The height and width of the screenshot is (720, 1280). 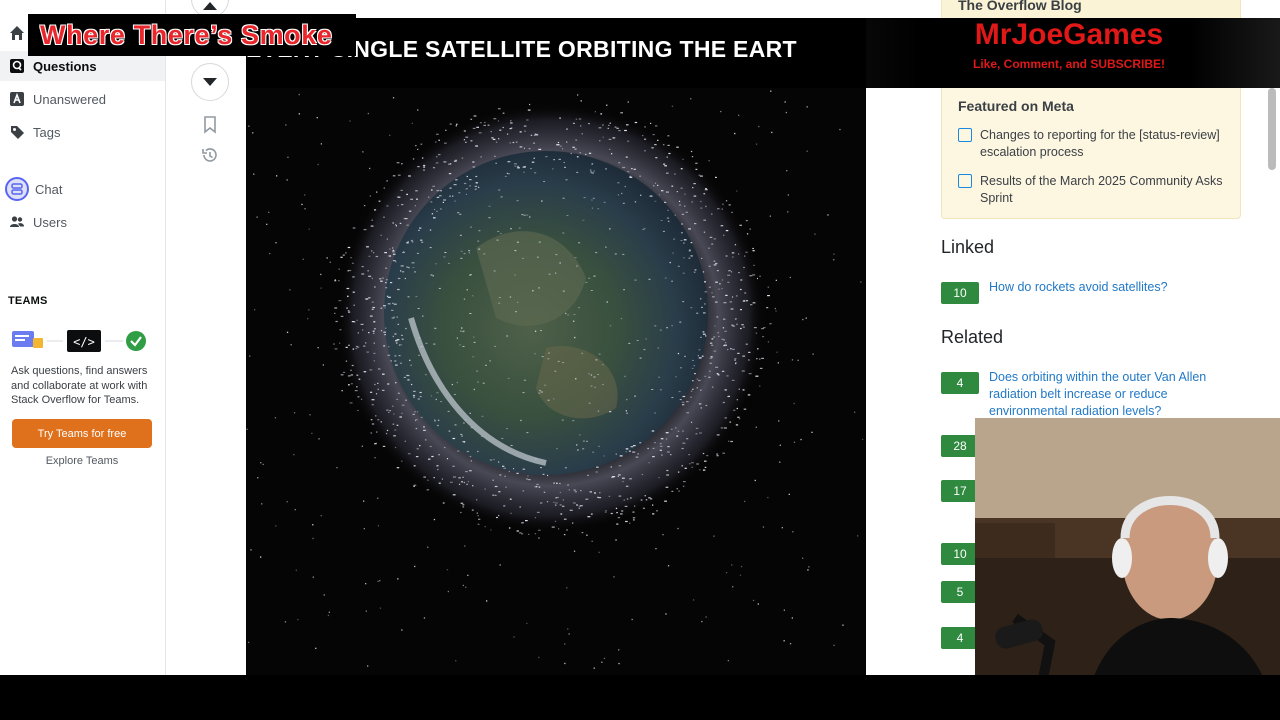 I want to click on show-title-overlay: Where There’s Smoke, so click(x=192, y=35).